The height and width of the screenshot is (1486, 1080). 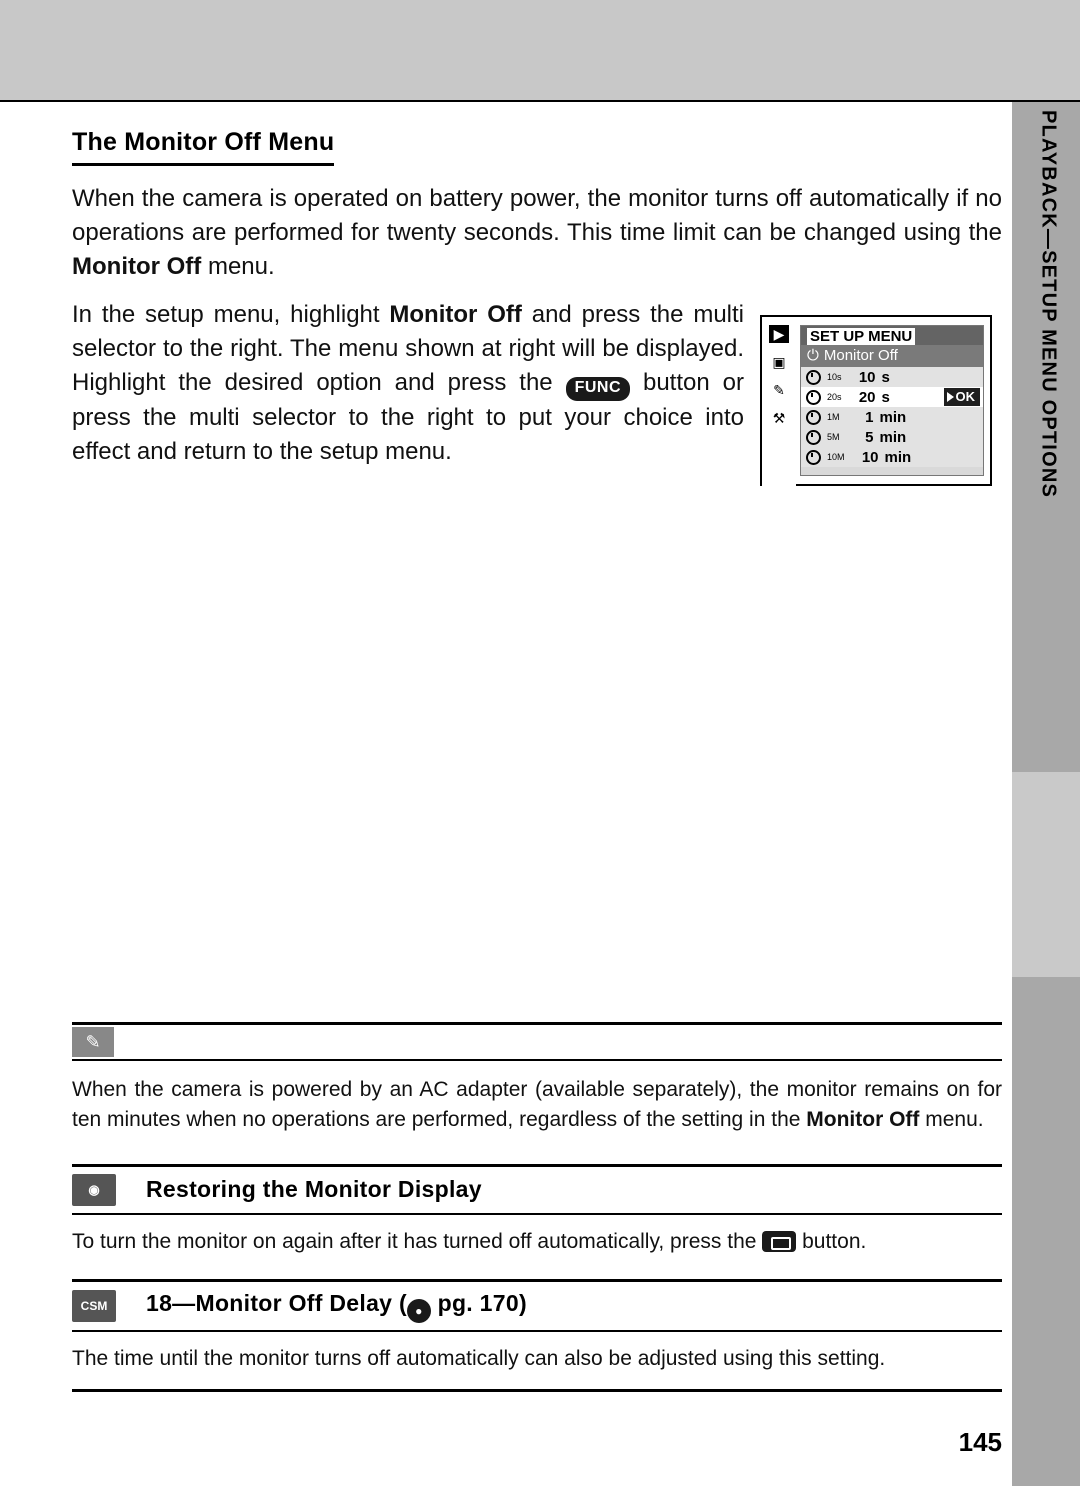 I want to click on lcd-option-tag: 20s, so click(x=834, y=397).